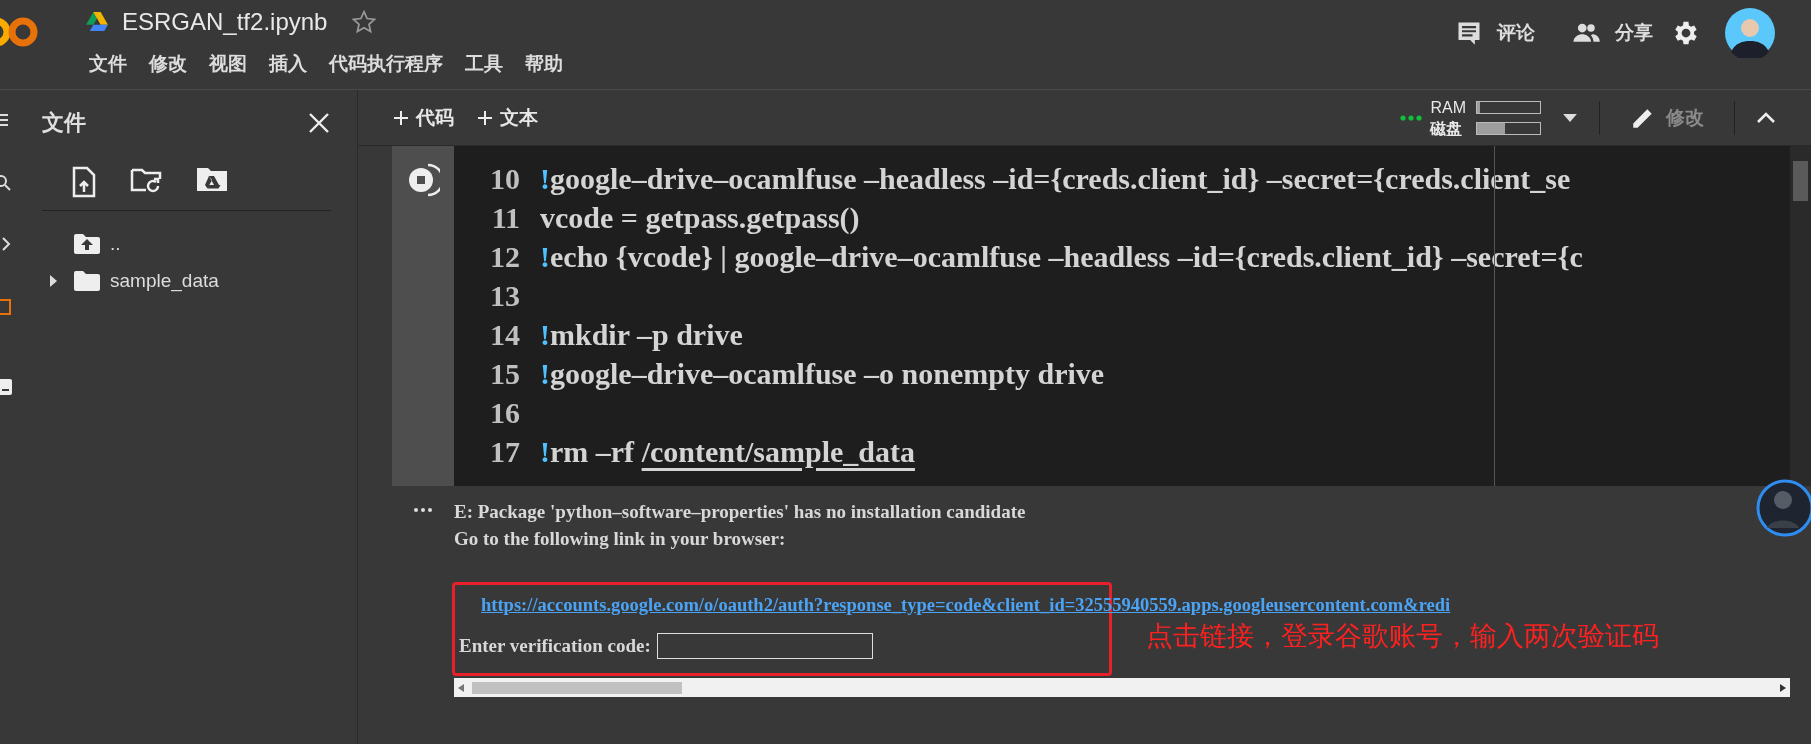 This screenshot has height=744, width=1811. What do you see at coordinates (1411, 117) in the screenshot?
I see `status-dots-icon` at bounding box center [1411, 117].